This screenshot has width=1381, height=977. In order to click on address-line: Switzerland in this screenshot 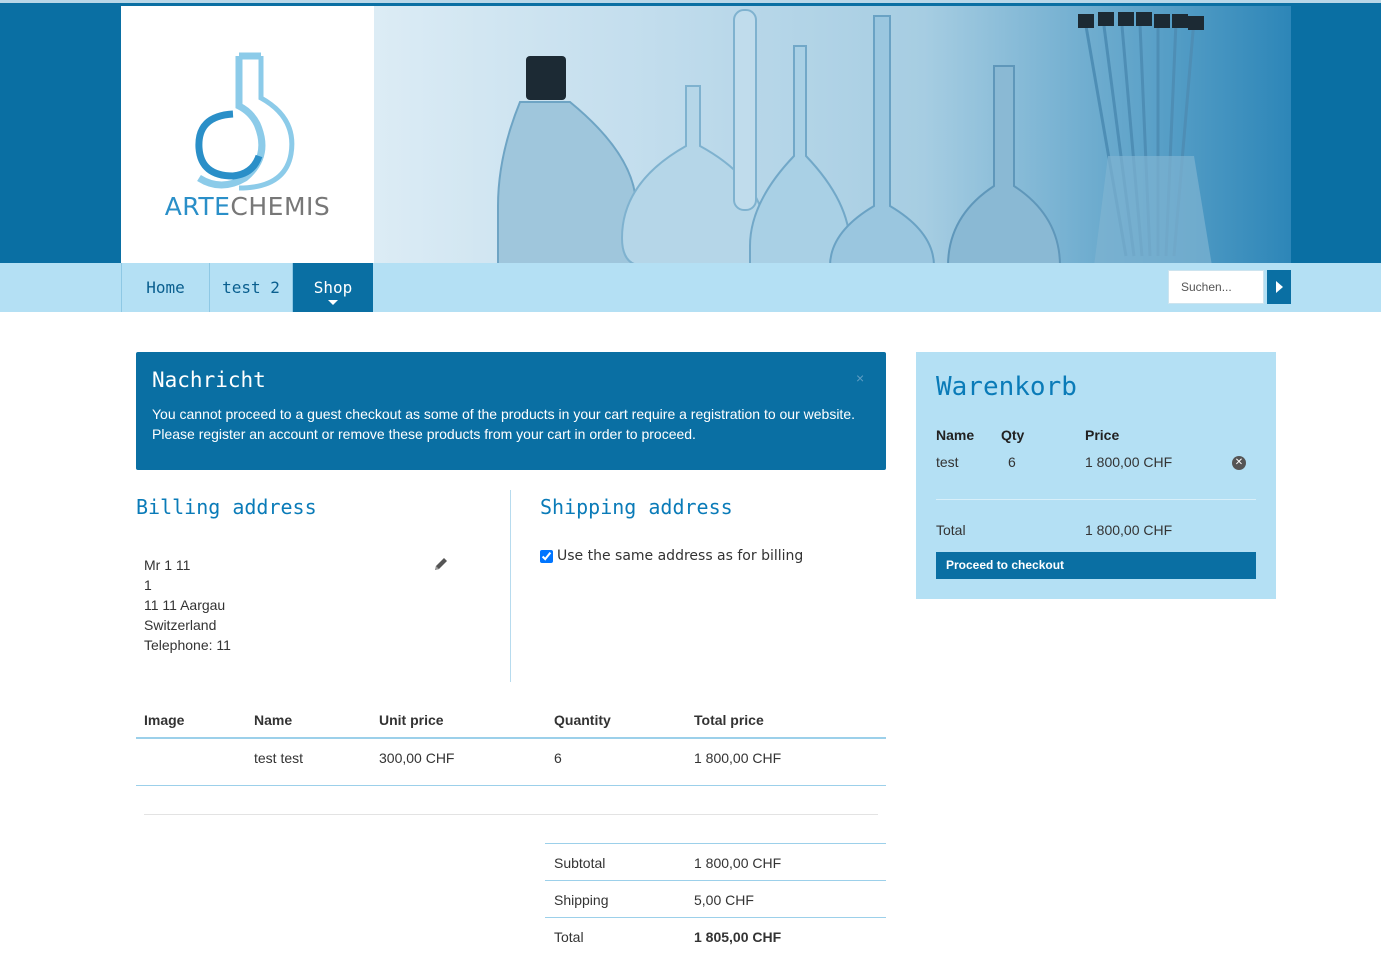, I will do `click(180, 625)`.